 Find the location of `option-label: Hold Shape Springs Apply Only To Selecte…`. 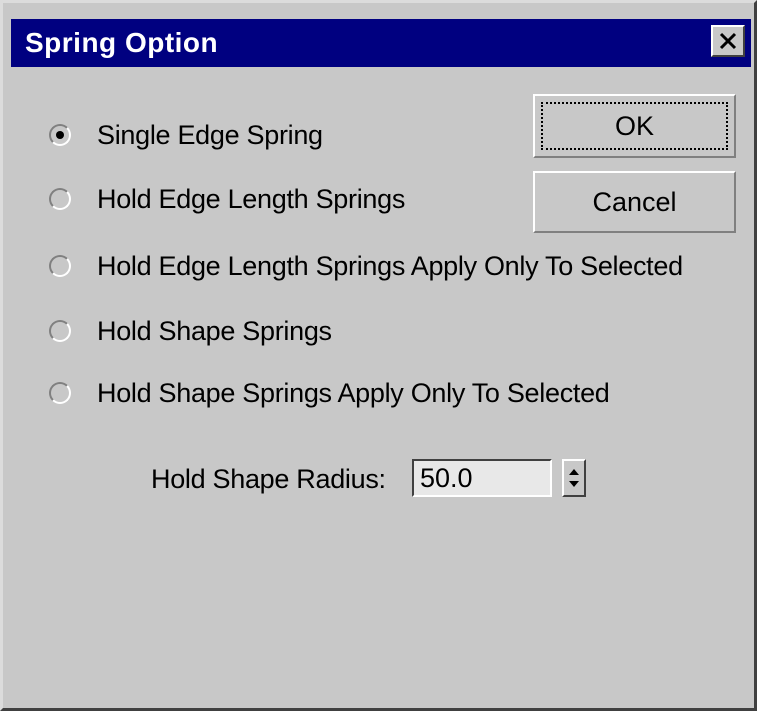

option-label: Hold Shape Springs Apply Only To Selecte… is located at coordinates (353, 392).